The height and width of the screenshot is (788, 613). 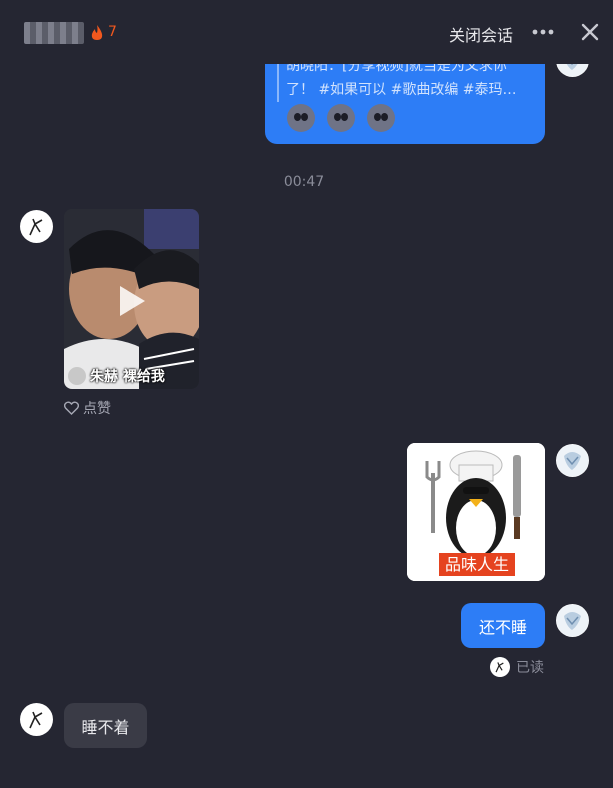 I want to click on sticker-caption: 品味人生, so click(x=477, y=564).